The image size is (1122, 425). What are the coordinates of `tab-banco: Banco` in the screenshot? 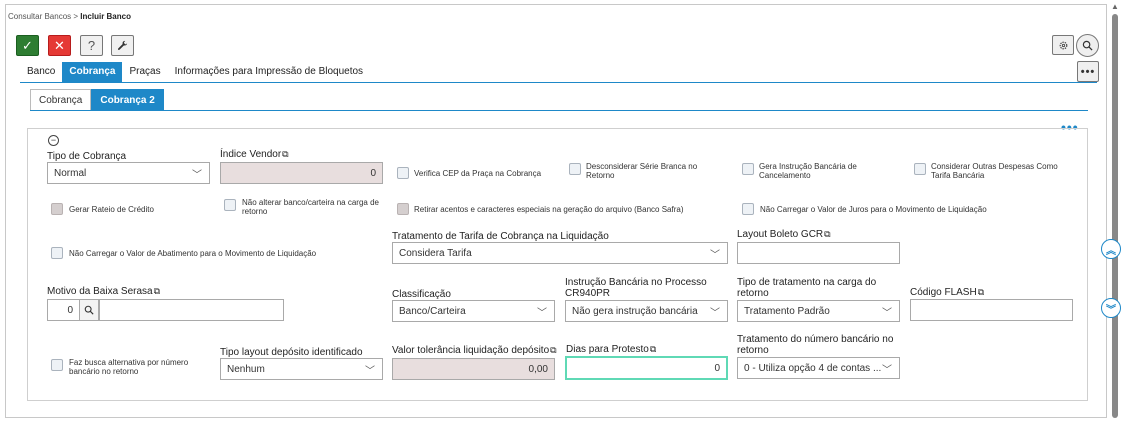 It's located at (41, 72).